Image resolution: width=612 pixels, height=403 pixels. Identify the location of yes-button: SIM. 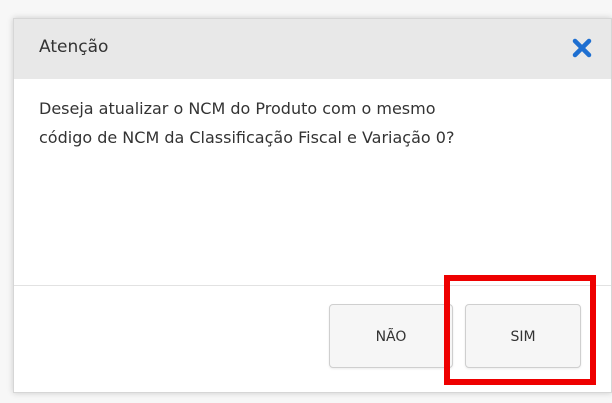
(523, 336).